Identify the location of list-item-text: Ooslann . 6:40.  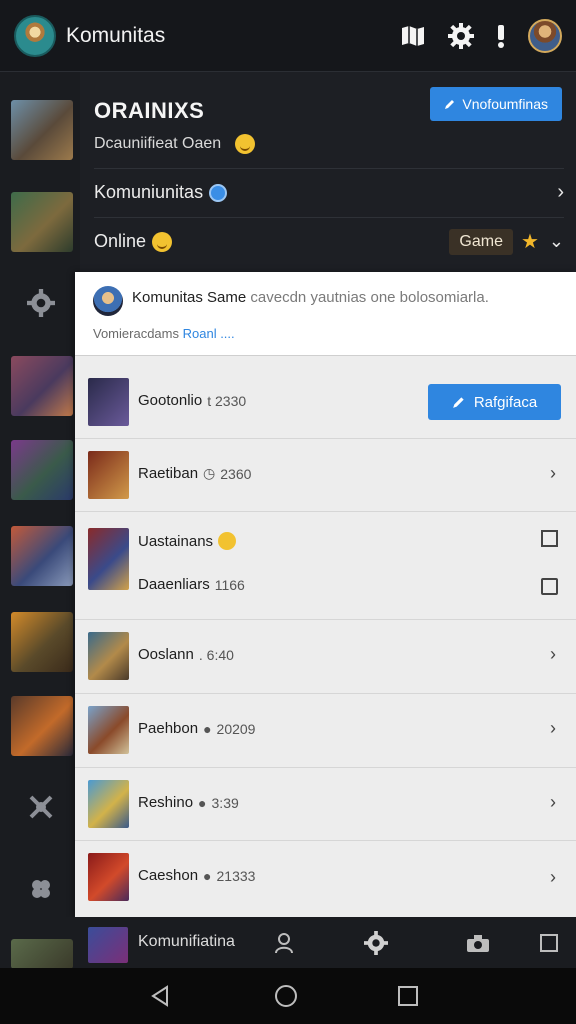
(186, 654).